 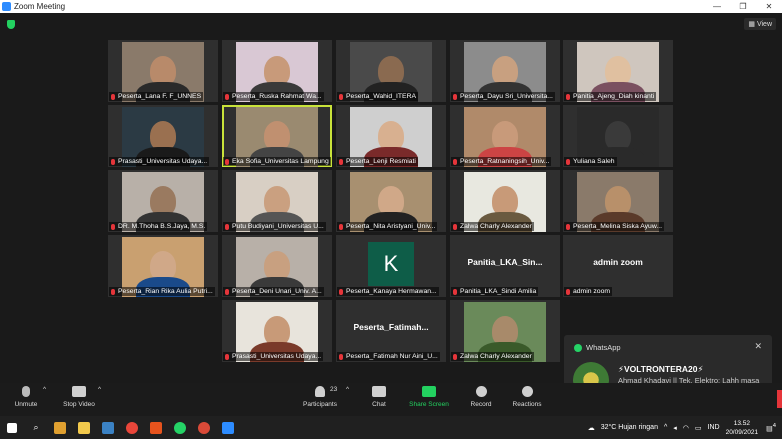 I want to click on chrome-icon, so click(x=132, y=427).